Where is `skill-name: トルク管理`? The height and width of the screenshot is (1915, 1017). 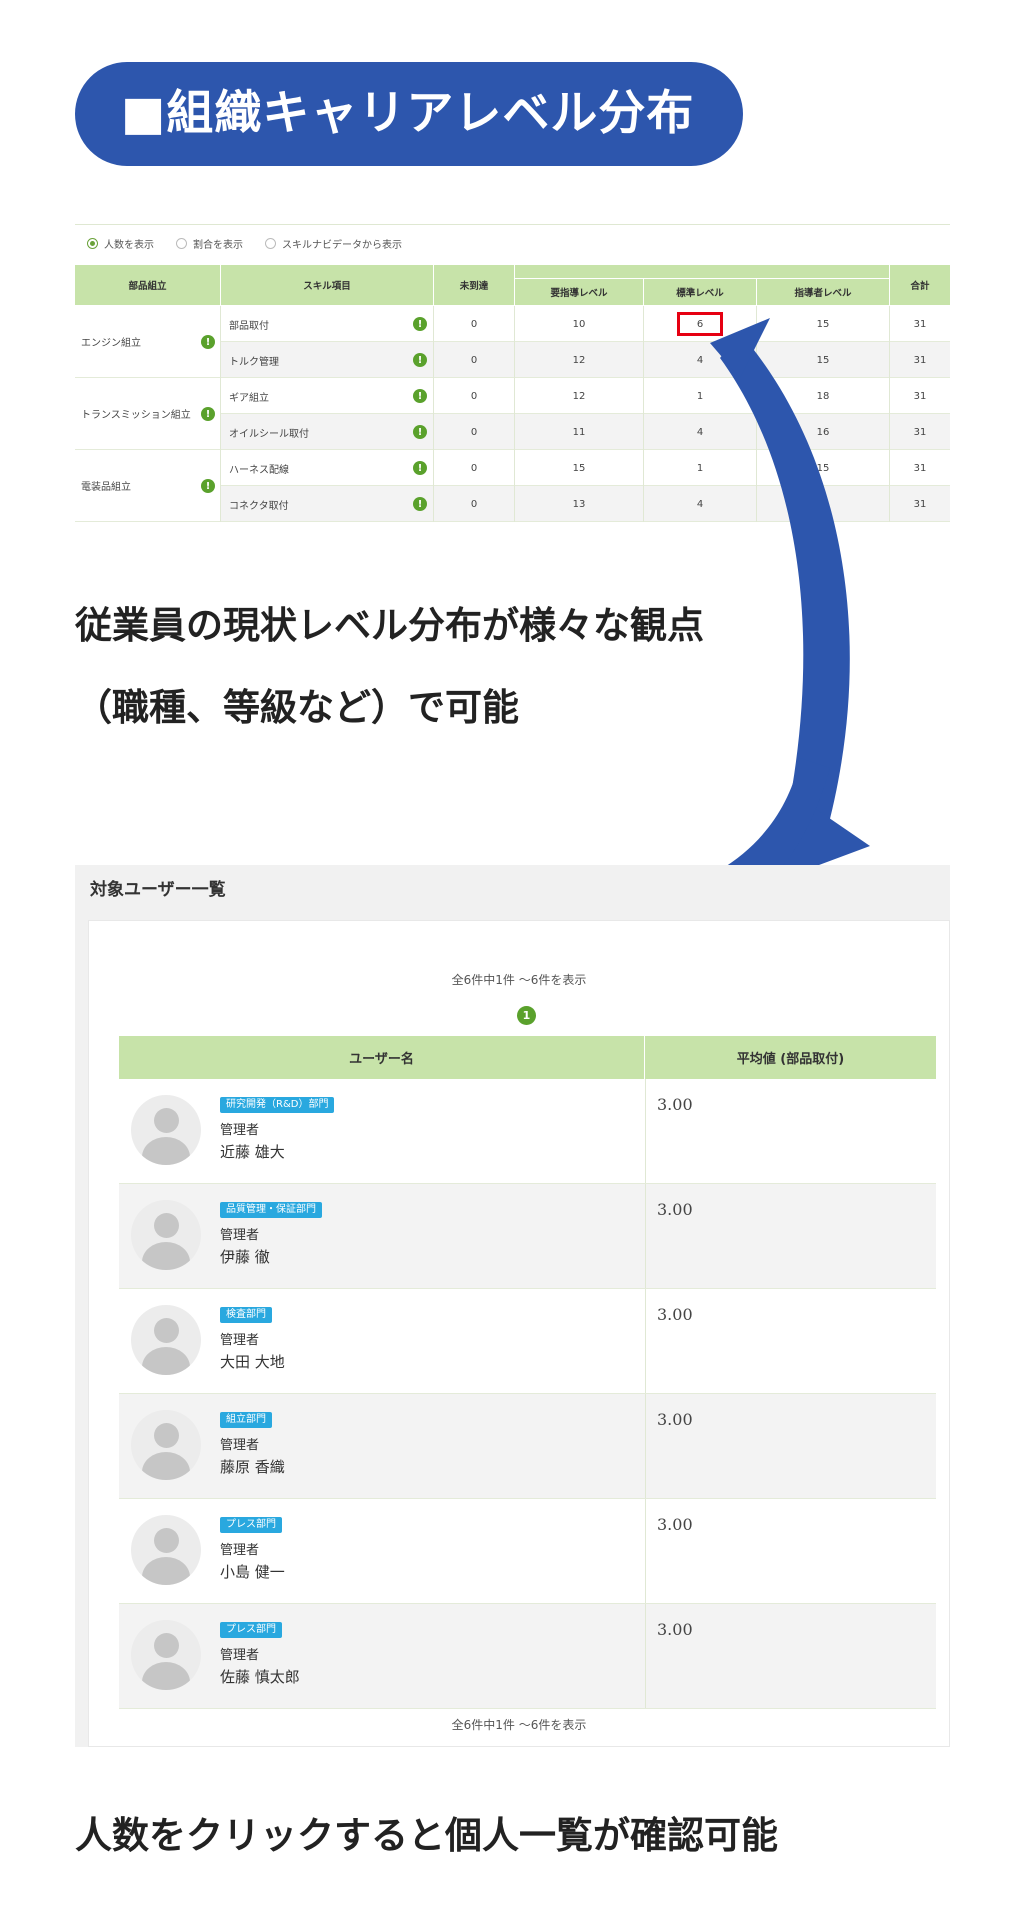
skill-name: トルク管理 is located at coordinates (331, 360).